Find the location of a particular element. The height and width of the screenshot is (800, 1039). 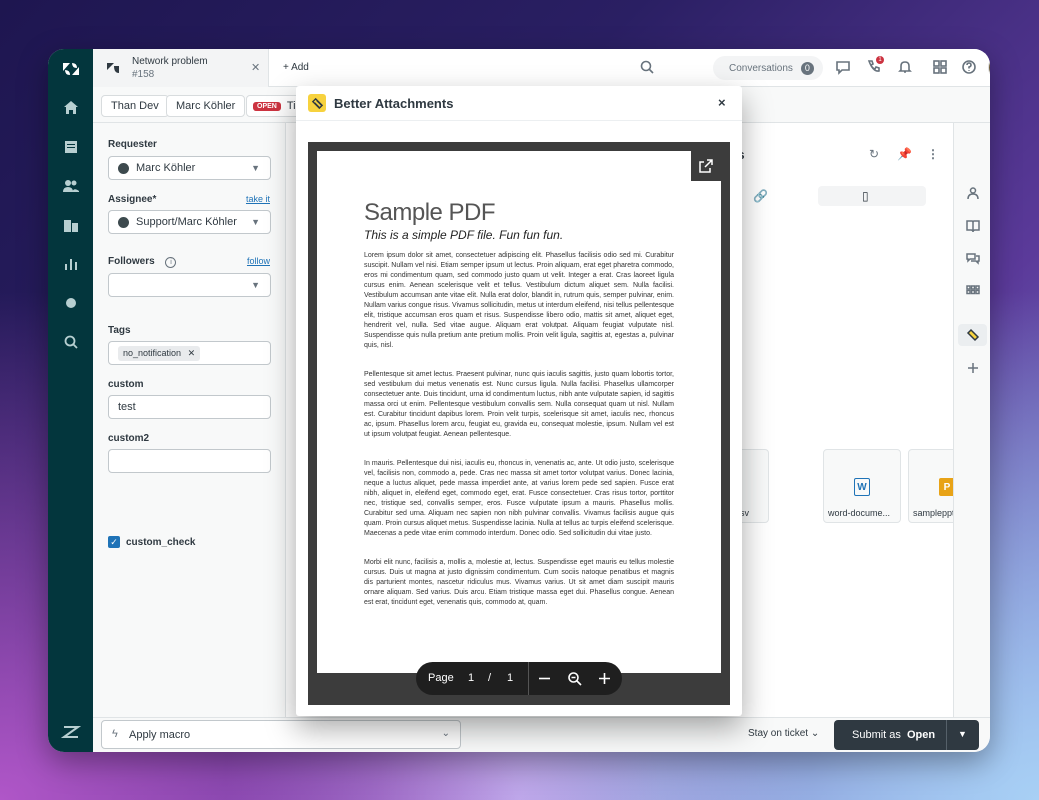

phone-notification-badge: 1 is located at coordinates (880, 60).